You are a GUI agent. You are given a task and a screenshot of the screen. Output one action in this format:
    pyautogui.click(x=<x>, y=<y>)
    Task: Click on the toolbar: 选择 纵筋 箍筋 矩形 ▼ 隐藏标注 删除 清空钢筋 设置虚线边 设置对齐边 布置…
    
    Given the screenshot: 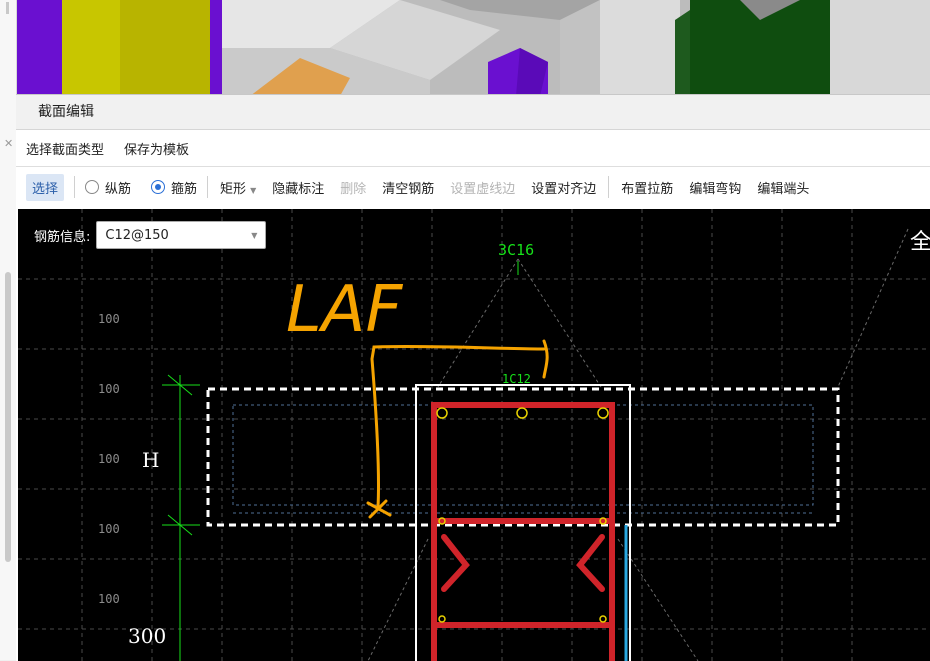 What is the action you would take?
    pyautogui.click(x=473, y=187)
    